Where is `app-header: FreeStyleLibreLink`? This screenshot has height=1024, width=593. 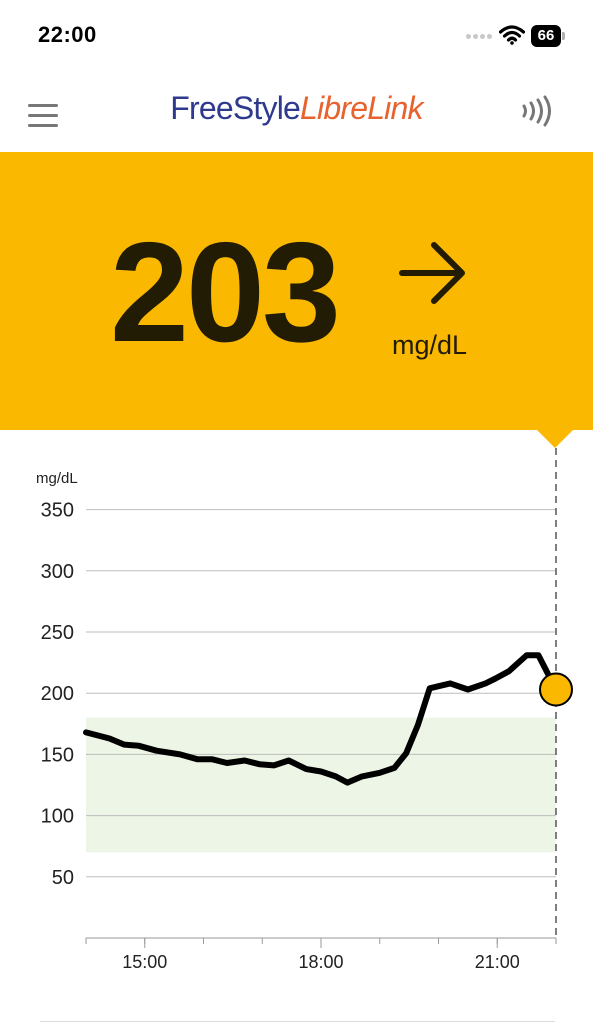
app-header: FreeStyleLibreLink is located at coordinates (296, 111).